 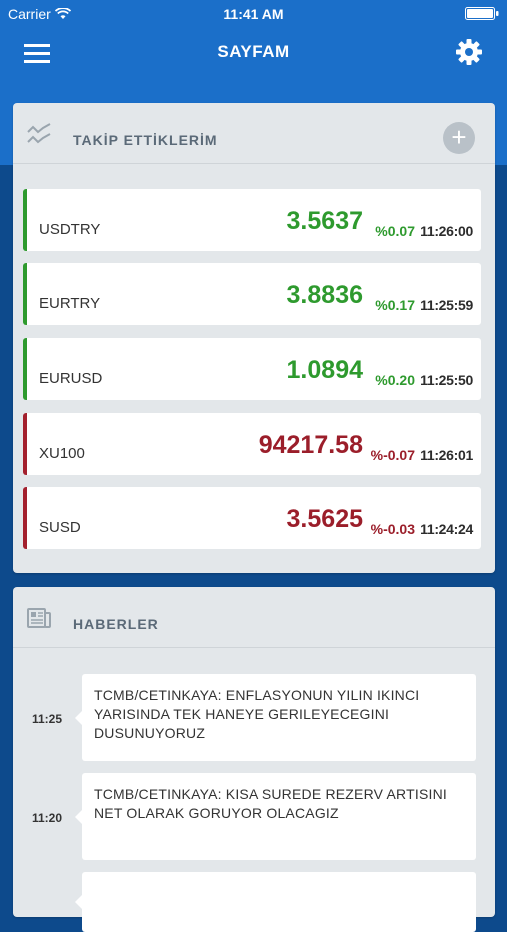 I want to click on trend-icon, so click(x=39, y=133).